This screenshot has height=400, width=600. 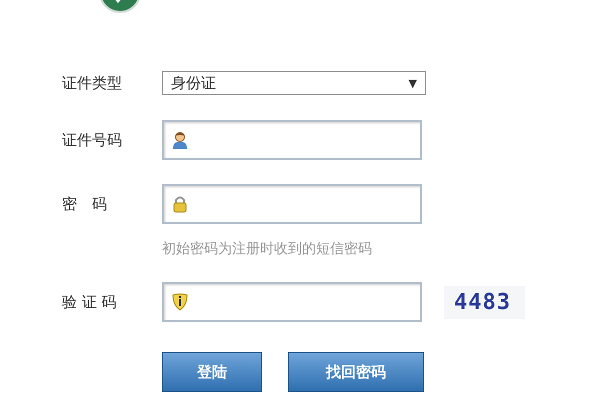 I want to click on recover-password-button: 找回密码, so click(x=356, y=372).